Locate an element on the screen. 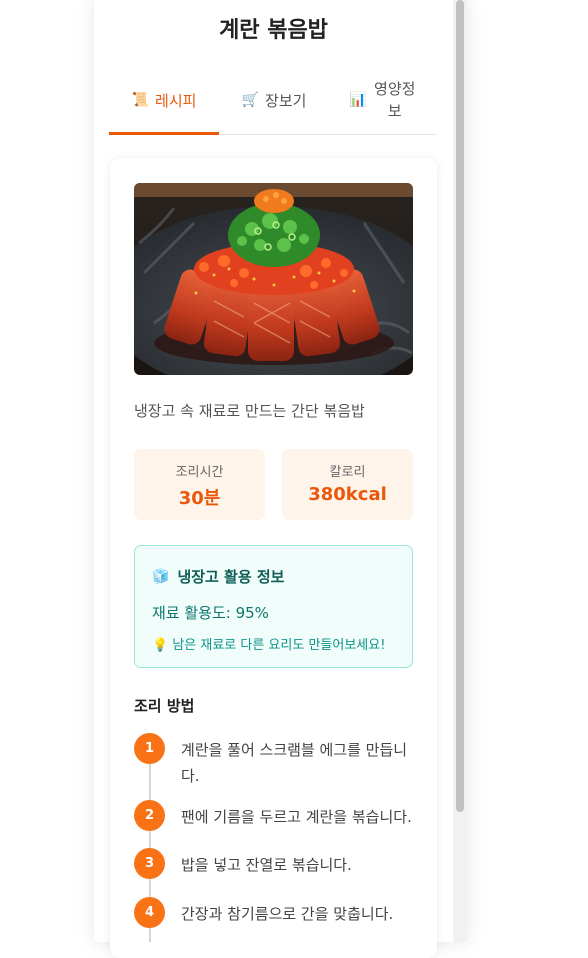 The image size is (588, 958). calorie-card: 칼로리 380kcal is located at coordinates (347, 484).